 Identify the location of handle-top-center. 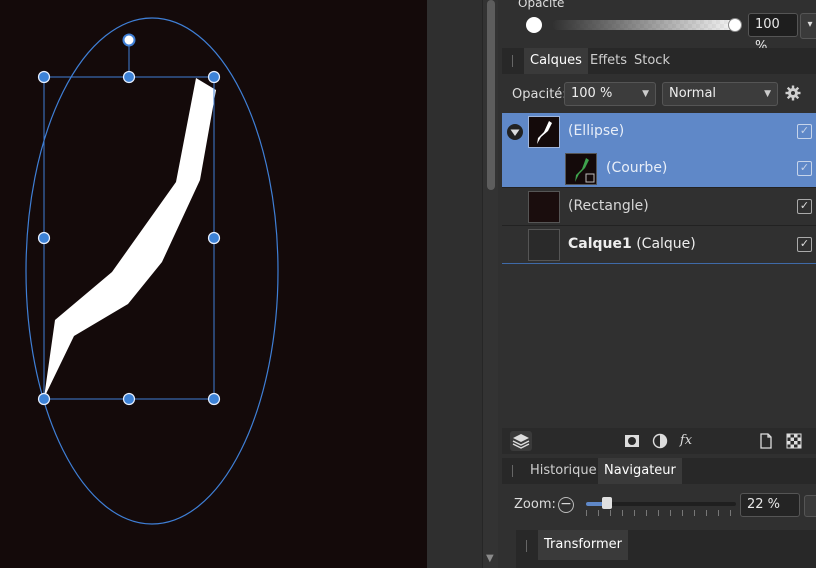
(129, 77).